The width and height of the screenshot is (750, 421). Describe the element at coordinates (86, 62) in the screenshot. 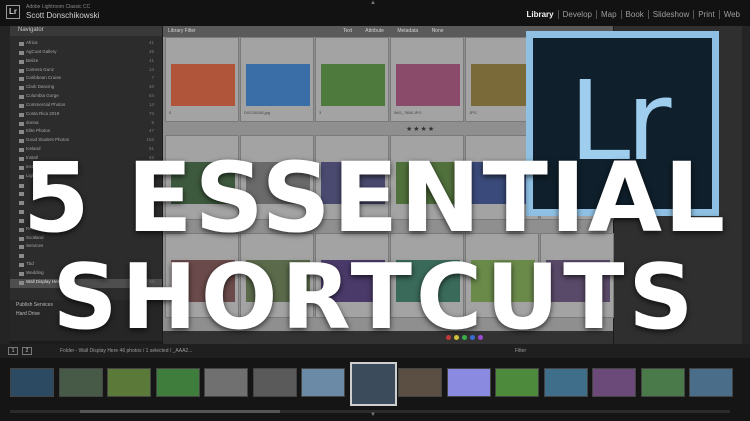

I see `folder-item: Belize 41` at that location.